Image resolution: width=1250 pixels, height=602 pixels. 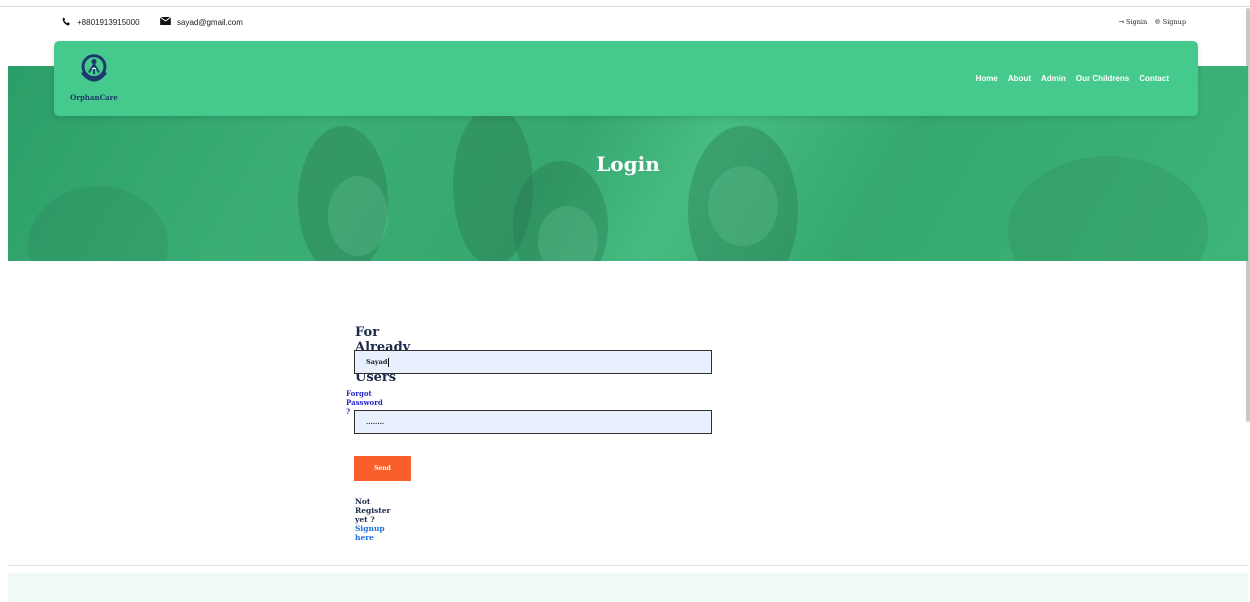 I want to click on signup-label: Signup, so click(x=1174, y=22).